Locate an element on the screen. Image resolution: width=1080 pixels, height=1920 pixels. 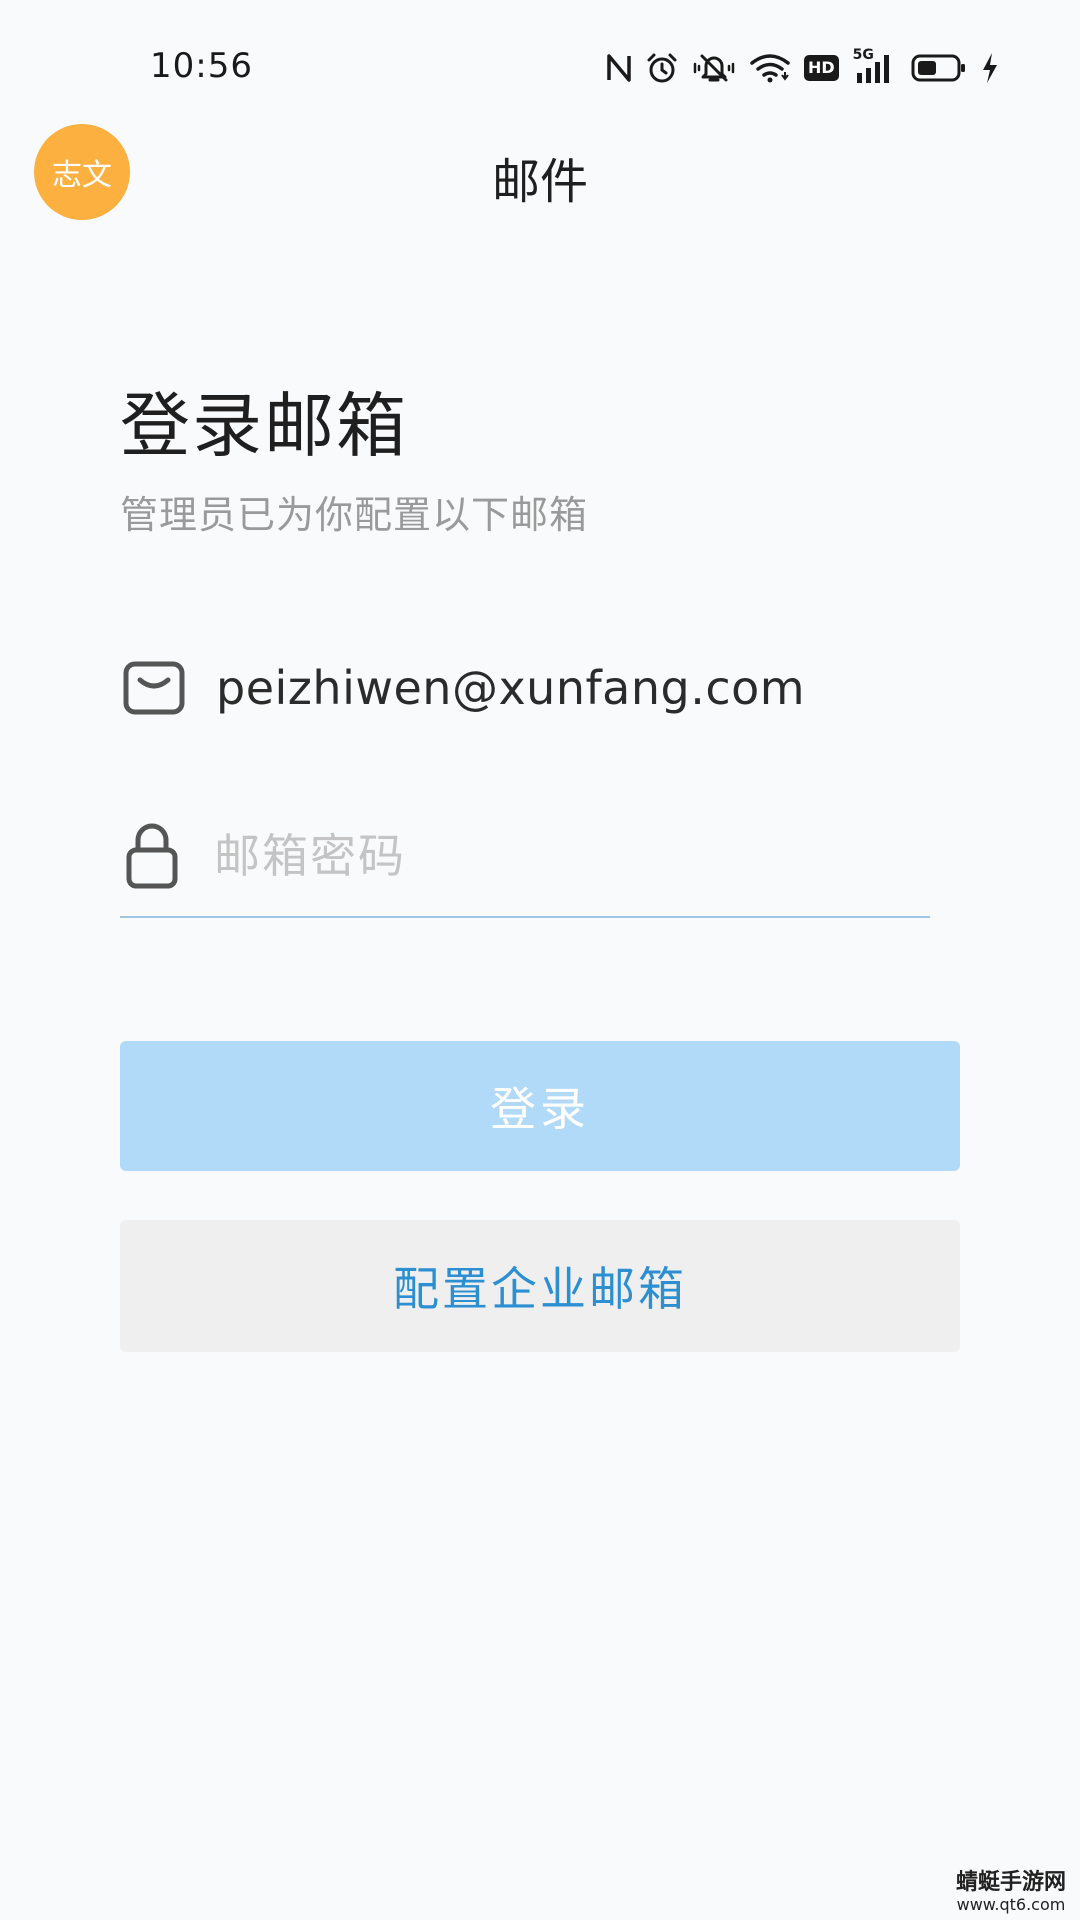
status-bar: 10:56 HD 5G is located at coordinates (540, 65).